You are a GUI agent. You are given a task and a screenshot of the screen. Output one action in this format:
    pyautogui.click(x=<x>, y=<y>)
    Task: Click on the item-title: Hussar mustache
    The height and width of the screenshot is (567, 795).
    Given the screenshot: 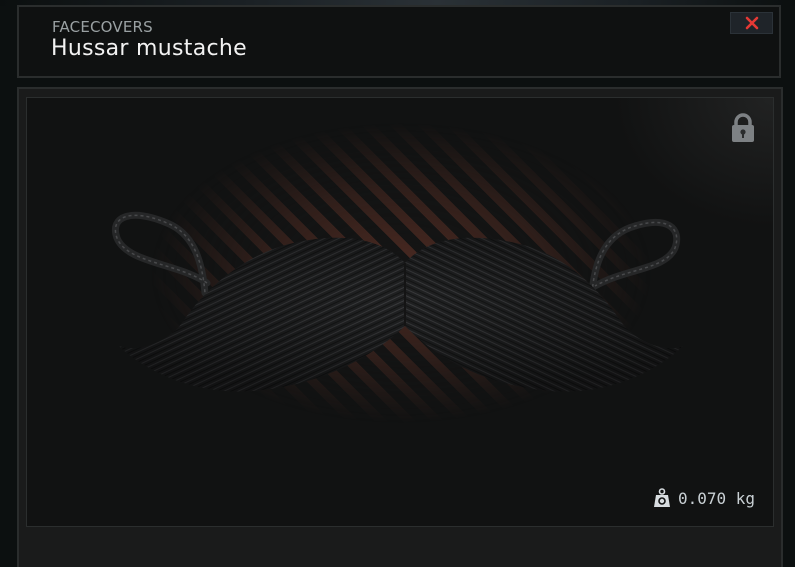 What is the action you would take?
    pyautogui.click(x=149, y=48)
    